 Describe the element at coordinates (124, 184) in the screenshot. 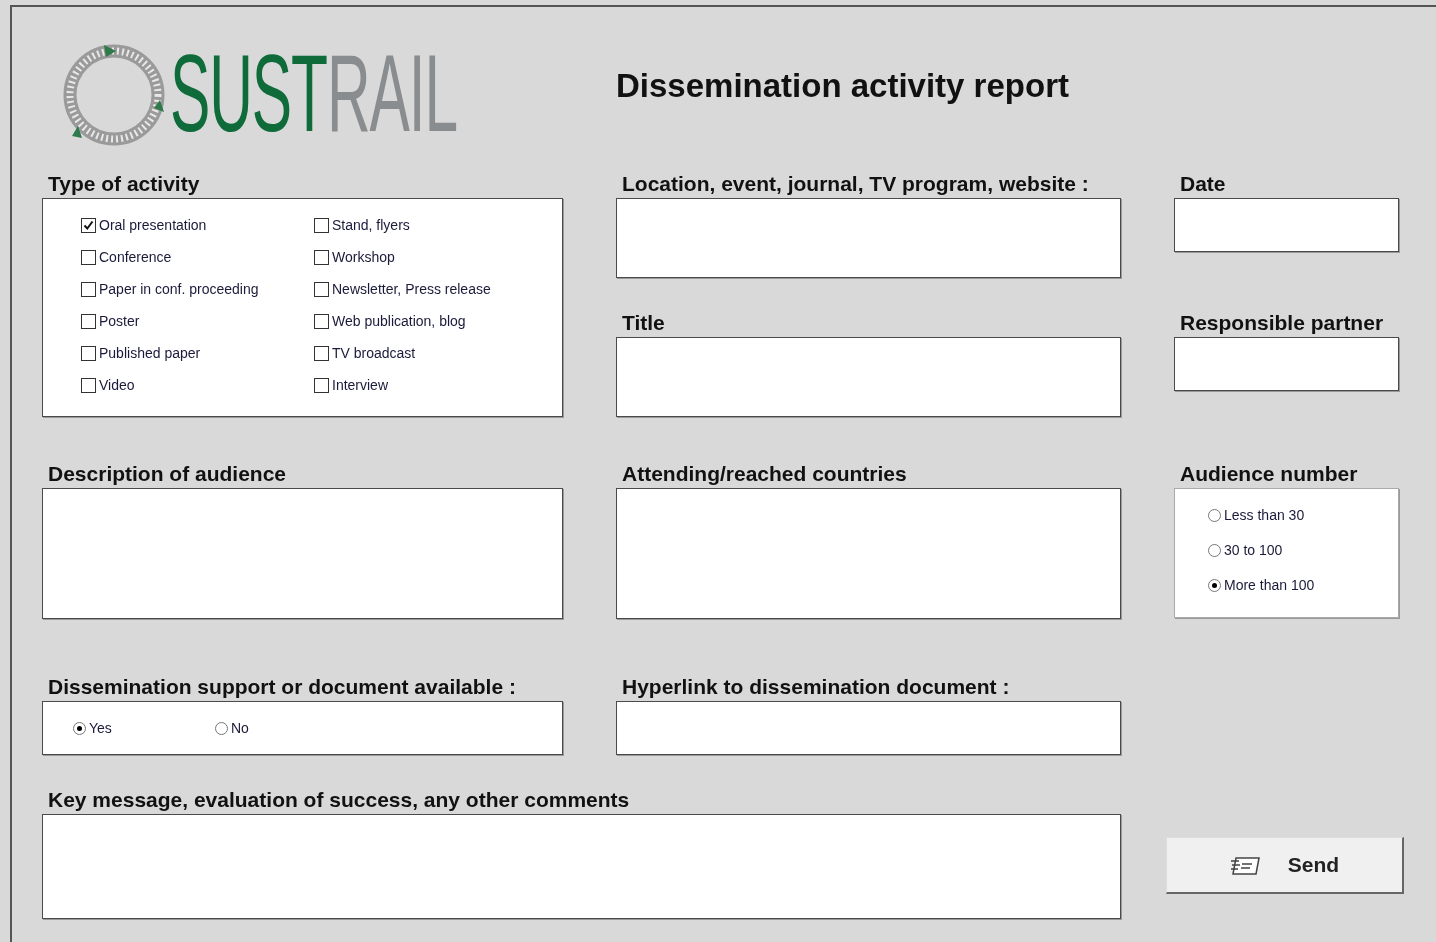

I see `field-label: Type of activity` at that location.